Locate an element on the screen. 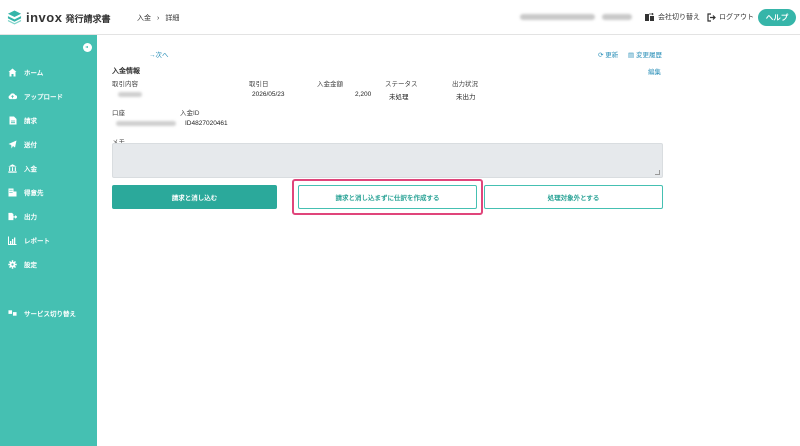  breadcrumb: 入金 › 詳細 is located at coordinates (158, 18).